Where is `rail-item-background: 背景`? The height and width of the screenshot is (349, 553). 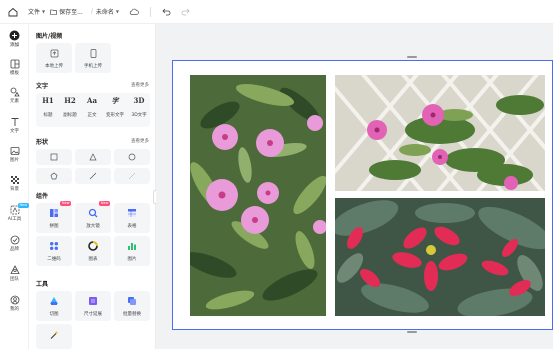 rail-item-background: 背景 is located at coordinates (14, 183).